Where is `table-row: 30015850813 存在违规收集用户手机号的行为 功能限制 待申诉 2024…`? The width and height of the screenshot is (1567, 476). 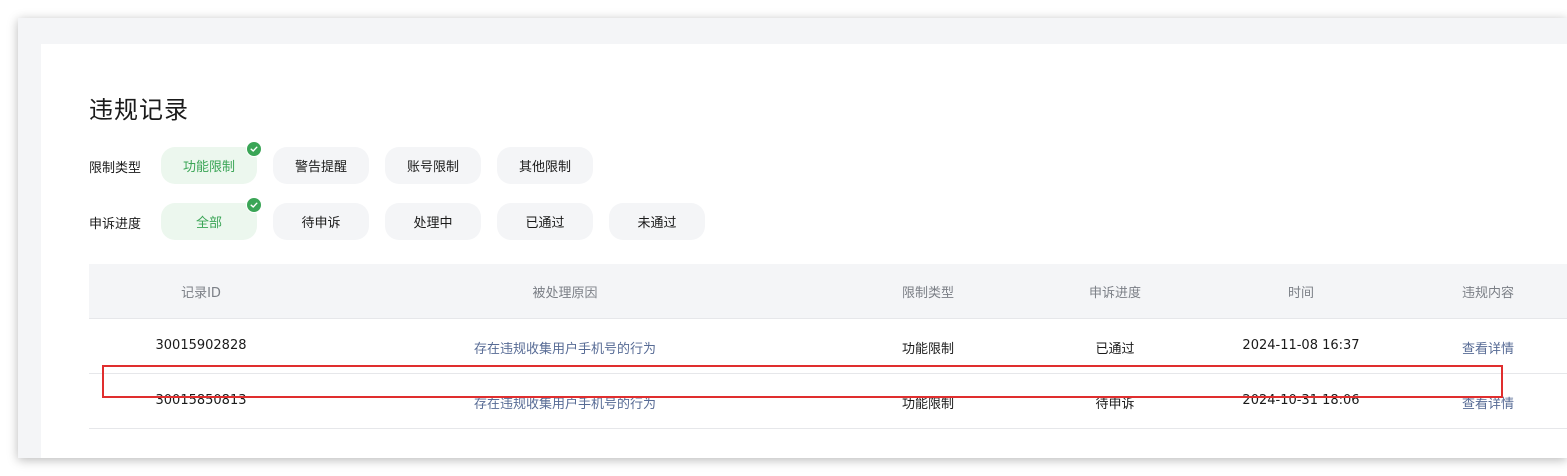 table-row: 30015850813 存在违规收集用户手机号的行为 功能限制 待申诉 2024… is located at coordinates (828, 401).